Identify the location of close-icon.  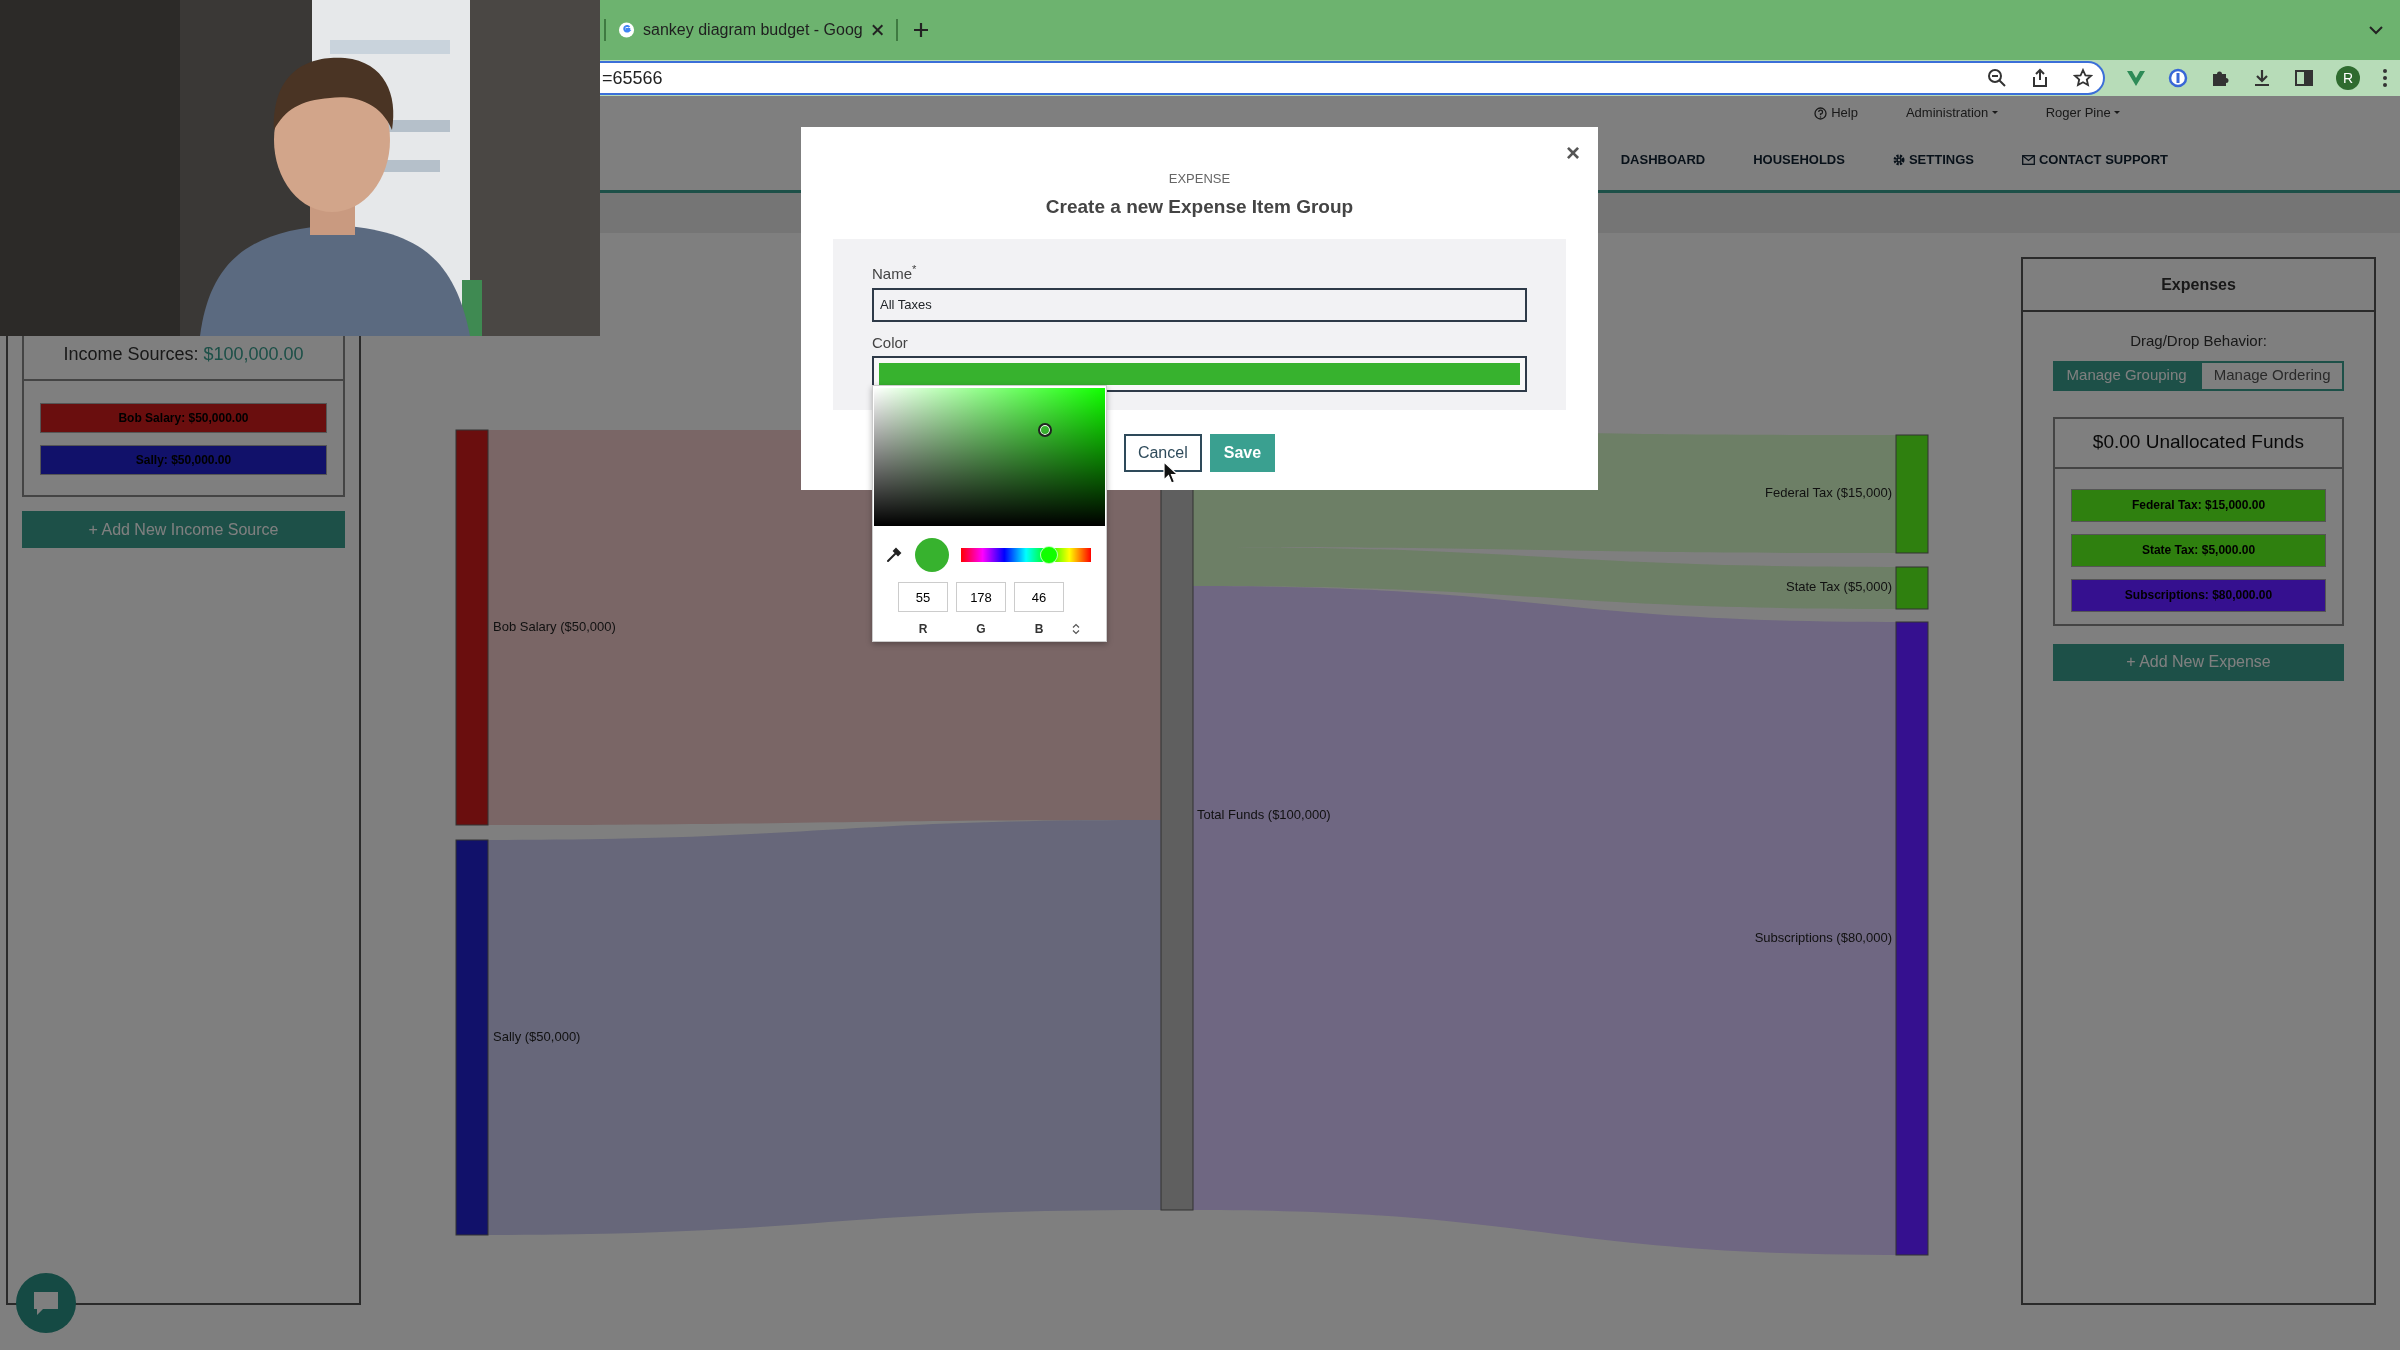
(877, 30).